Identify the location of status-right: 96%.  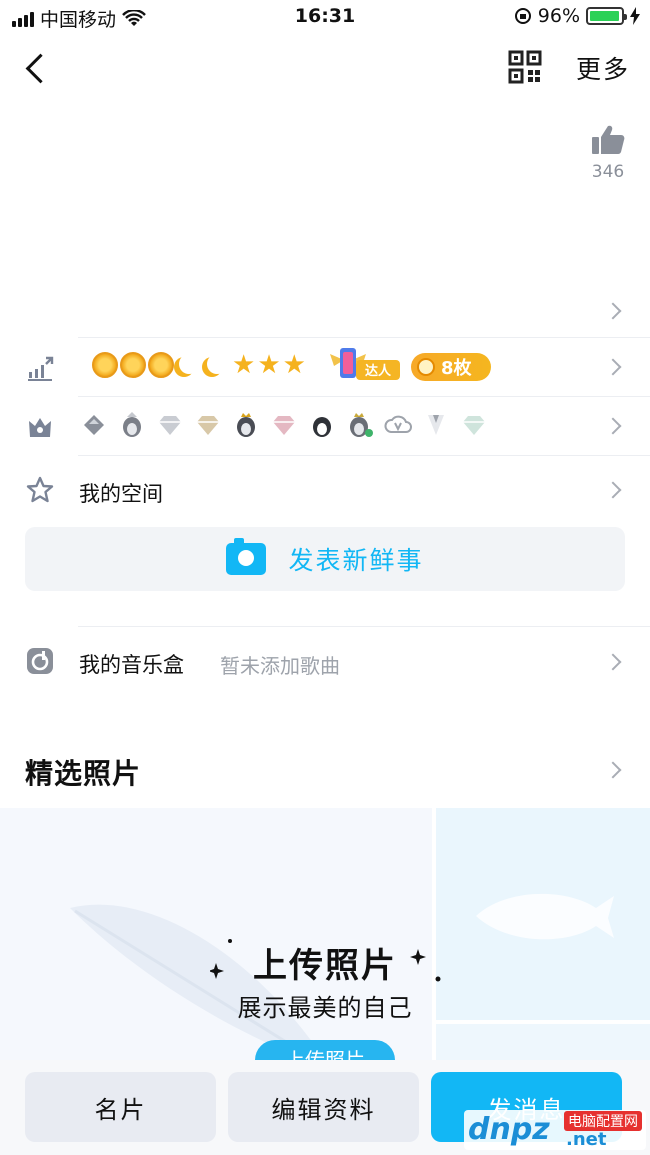
(577, 16).